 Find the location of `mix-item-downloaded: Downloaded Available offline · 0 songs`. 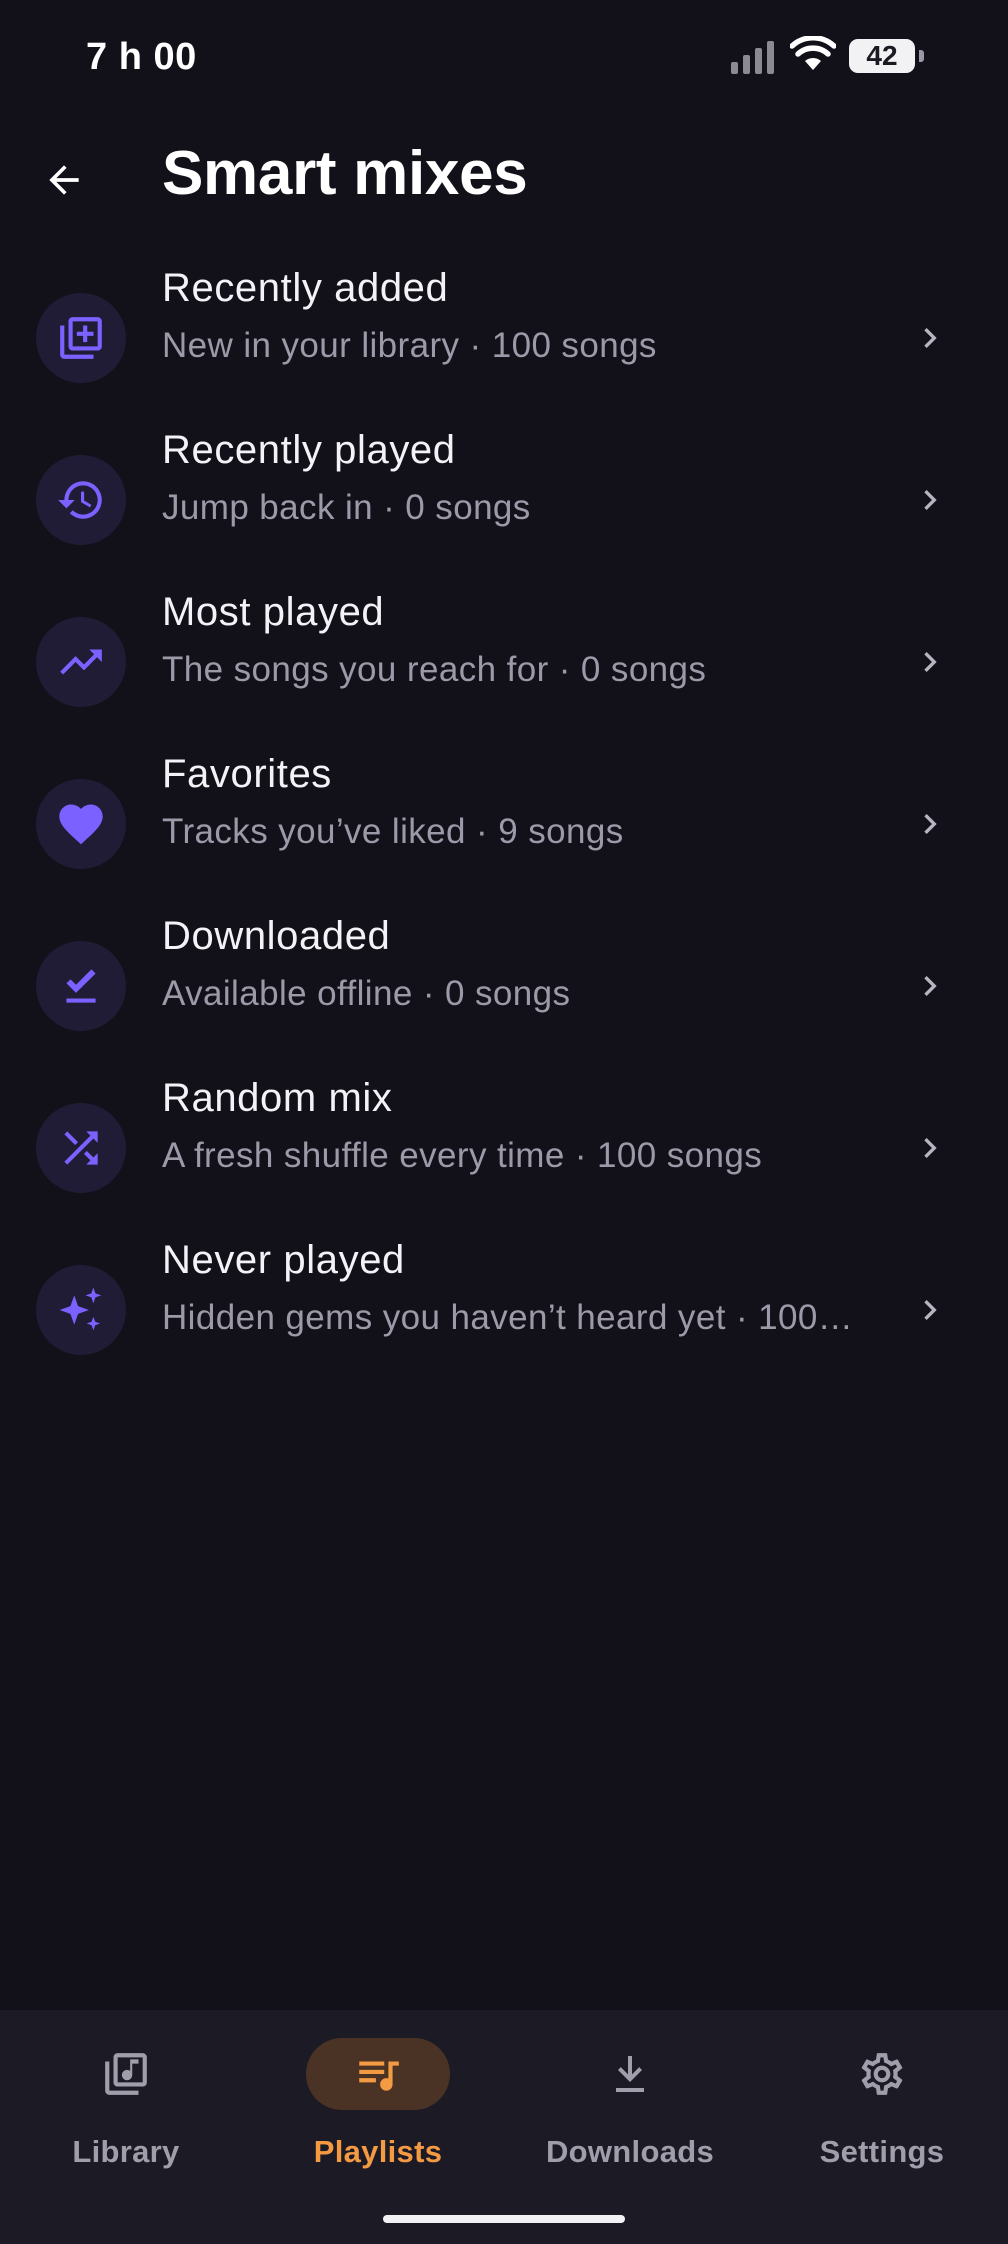

mix-item-downloaded: Downloaded Available offline · 0 songs is located at coordinates (504, 987).